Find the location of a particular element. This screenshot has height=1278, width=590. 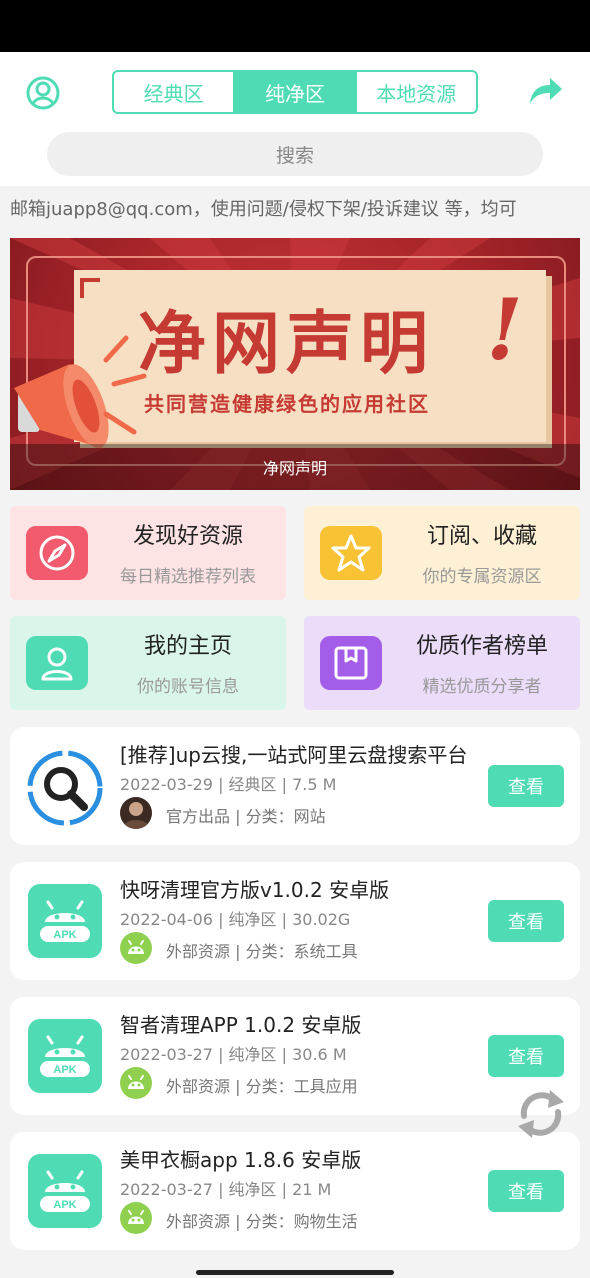

search-app-icon is located at coordinates (65, 788).